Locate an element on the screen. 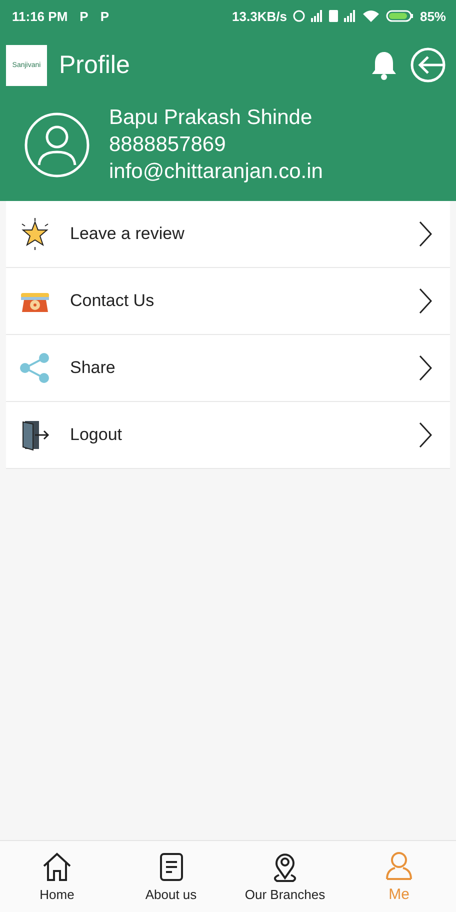  menu-item: Leave a review is located at coordinates (228, 234).